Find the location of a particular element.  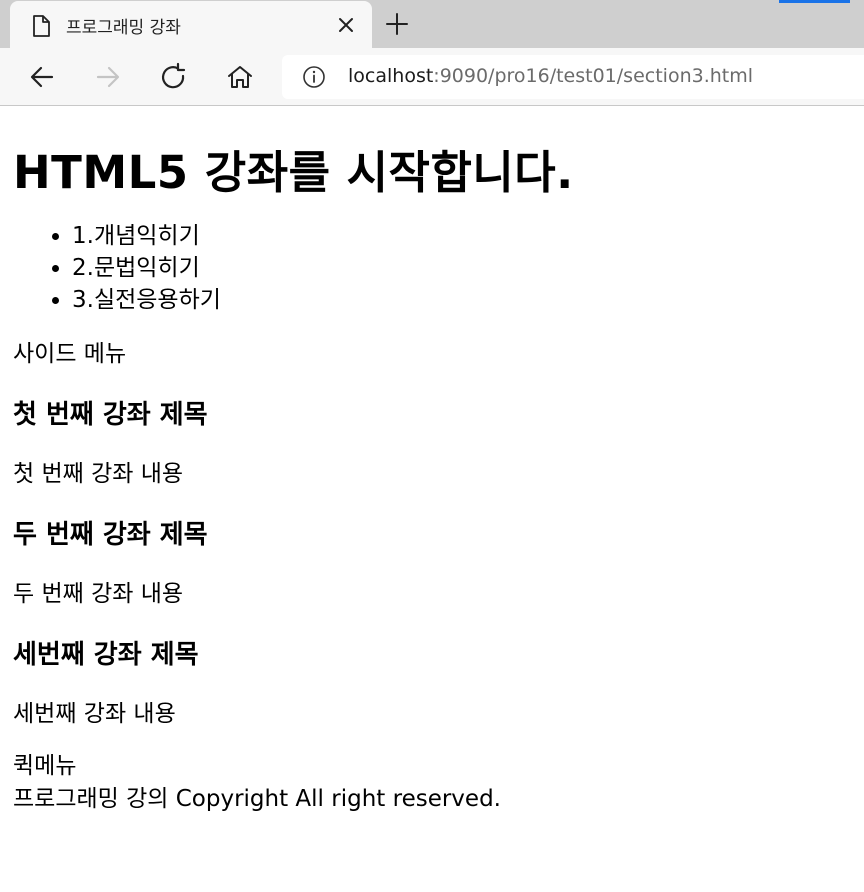

page-title: HTML5 강좌를 시작합니다. is located at coordinates (293, 172).